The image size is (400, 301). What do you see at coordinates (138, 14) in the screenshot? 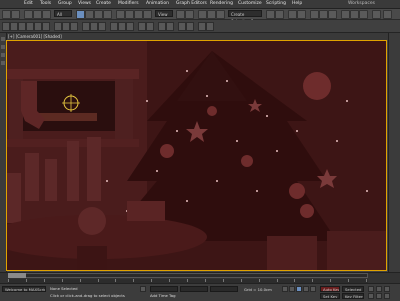
I see `scale-icon` at bounding box center [138, 14].